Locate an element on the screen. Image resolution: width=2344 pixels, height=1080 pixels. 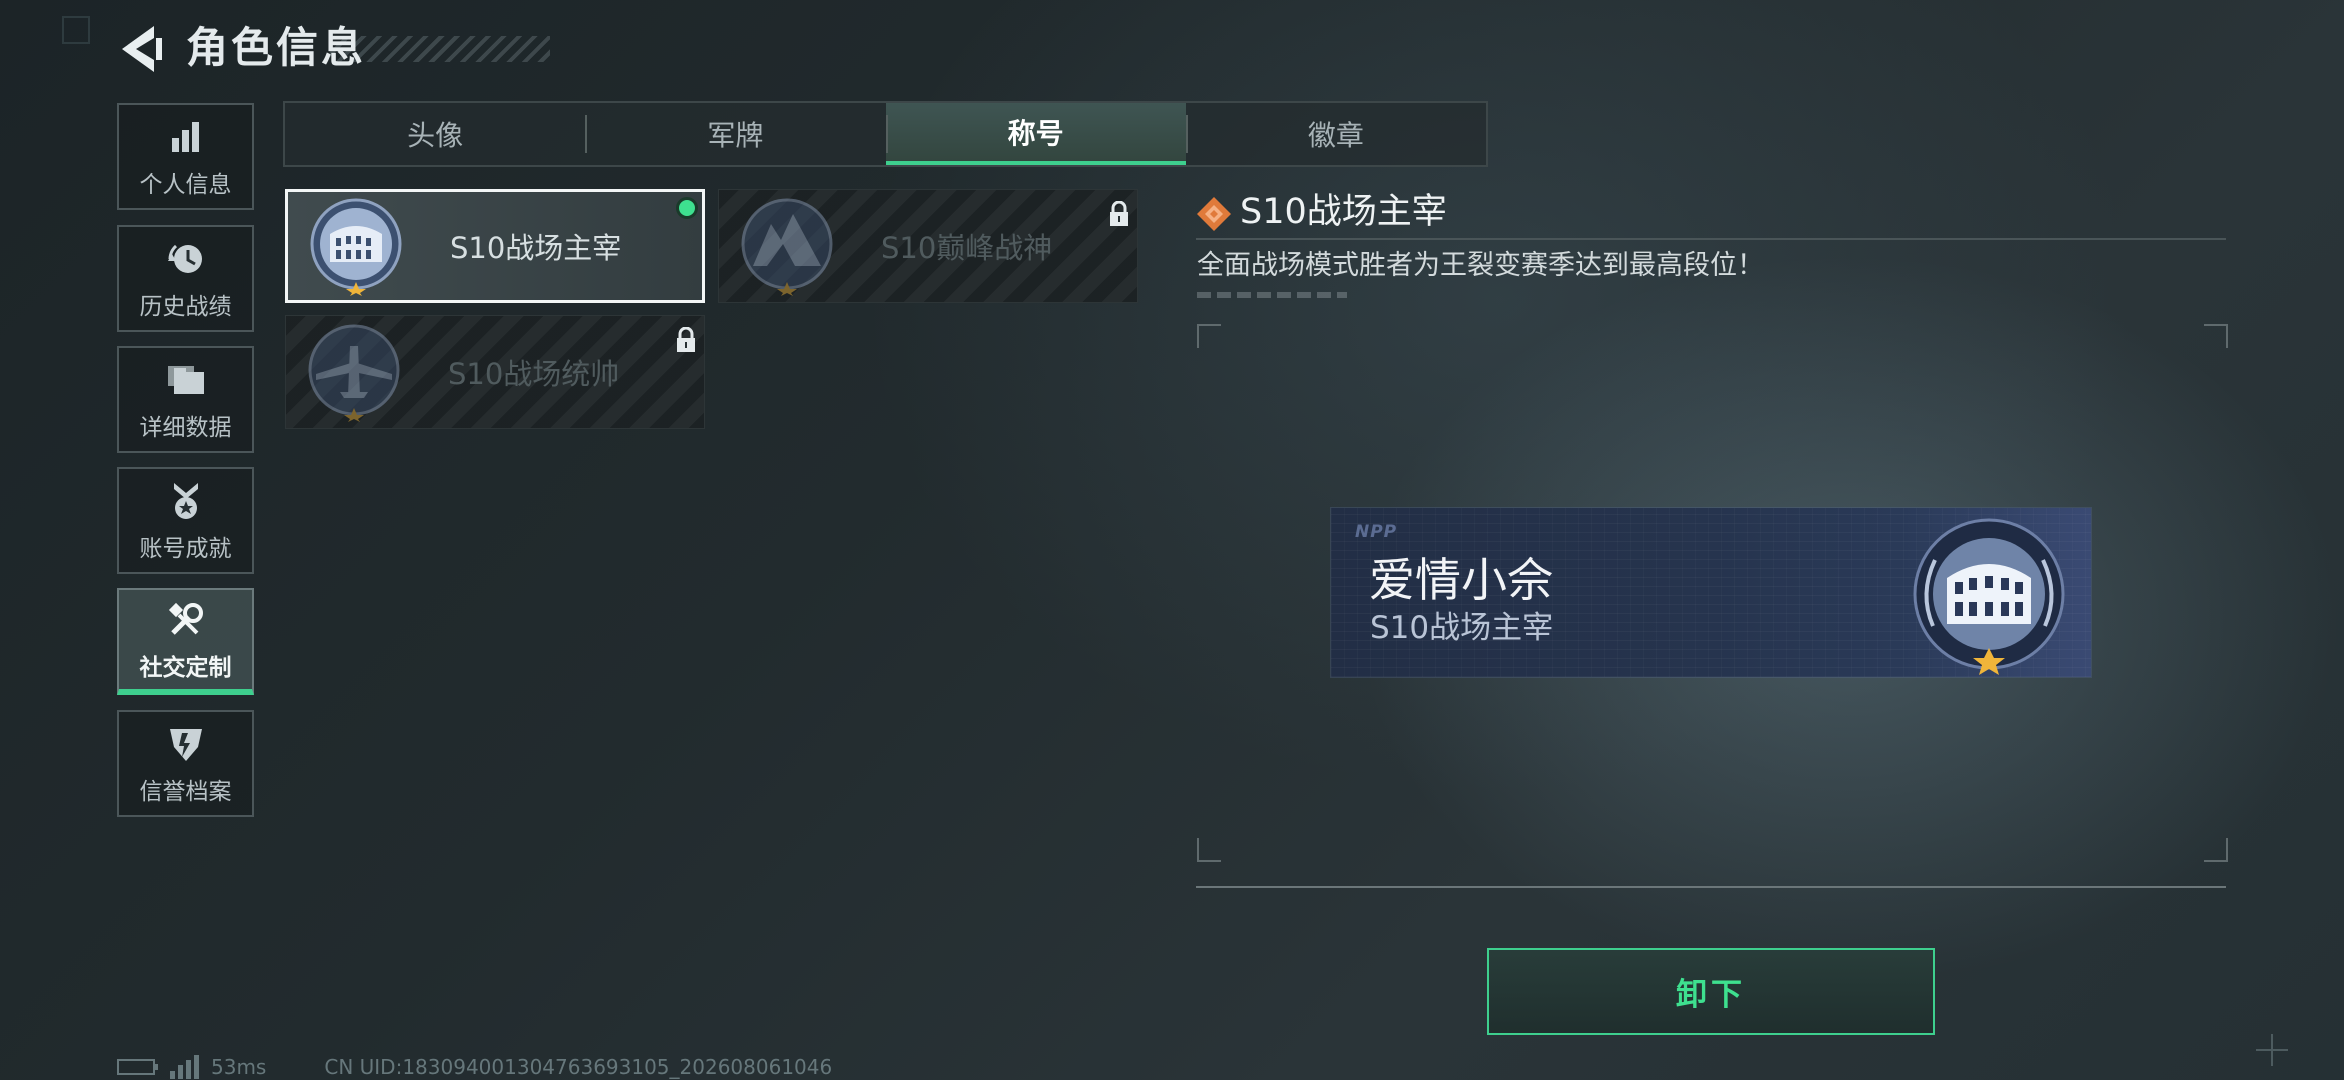
signal-icon is located at coordinates (184, 1067).